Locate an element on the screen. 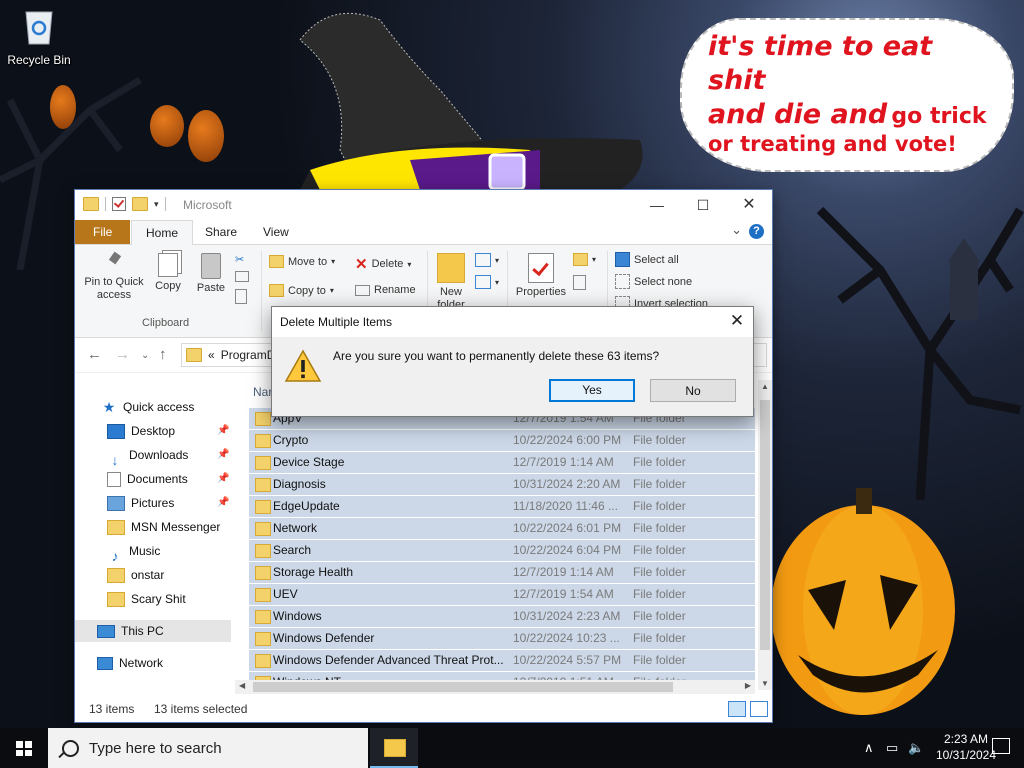 The image size is (1024, 768). nav-item-documents: Documents 📌 is located at coordinates (169, 479).